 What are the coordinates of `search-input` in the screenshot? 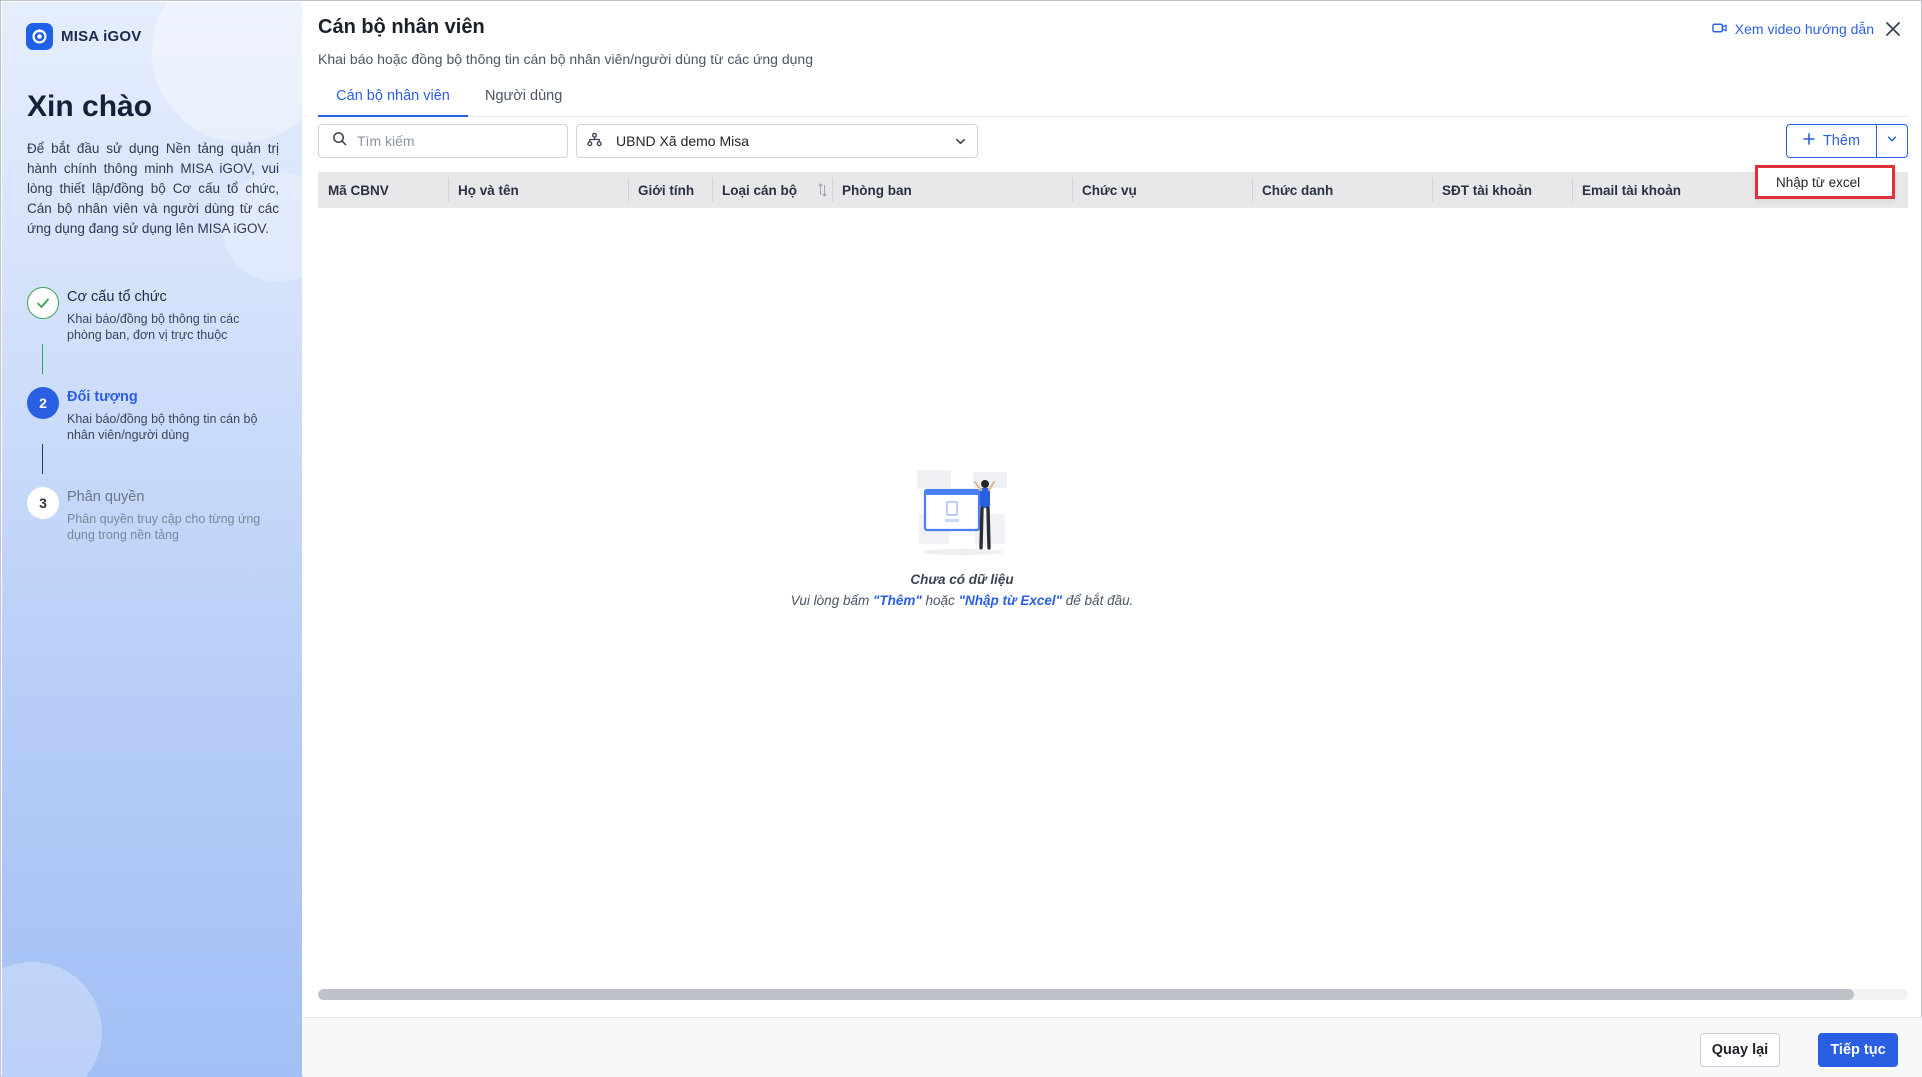 It's located at (452, 141).